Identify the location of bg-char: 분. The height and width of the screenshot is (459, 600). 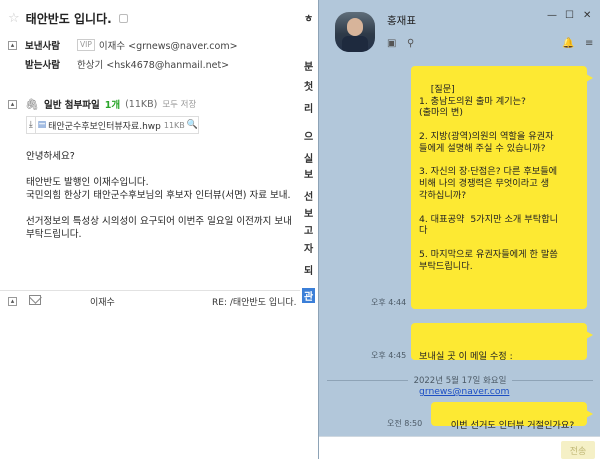
(309, 67).